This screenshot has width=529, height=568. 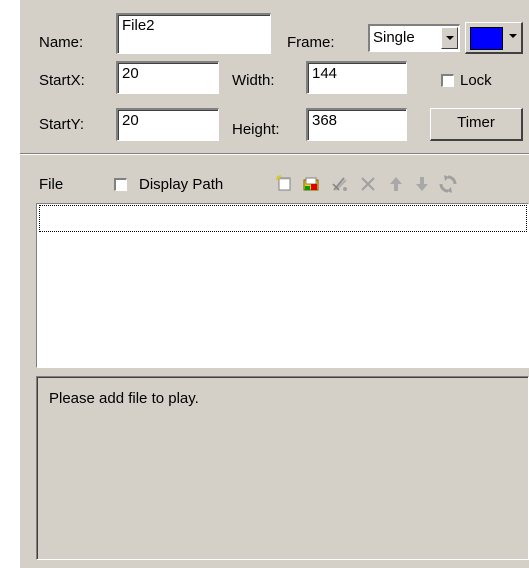 I want to click on add-folder-icon, so click(x=312, y=184).